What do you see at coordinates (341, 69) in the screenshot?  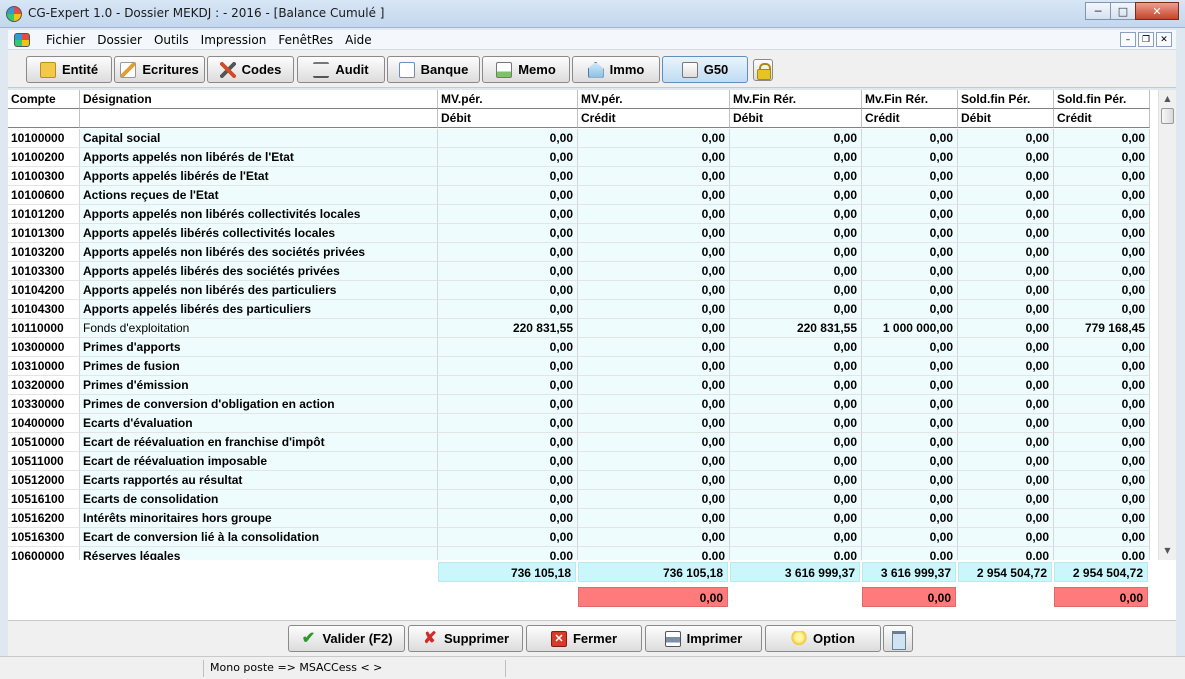 I see `audit-button: Audit` at bounding box center [341, 69].